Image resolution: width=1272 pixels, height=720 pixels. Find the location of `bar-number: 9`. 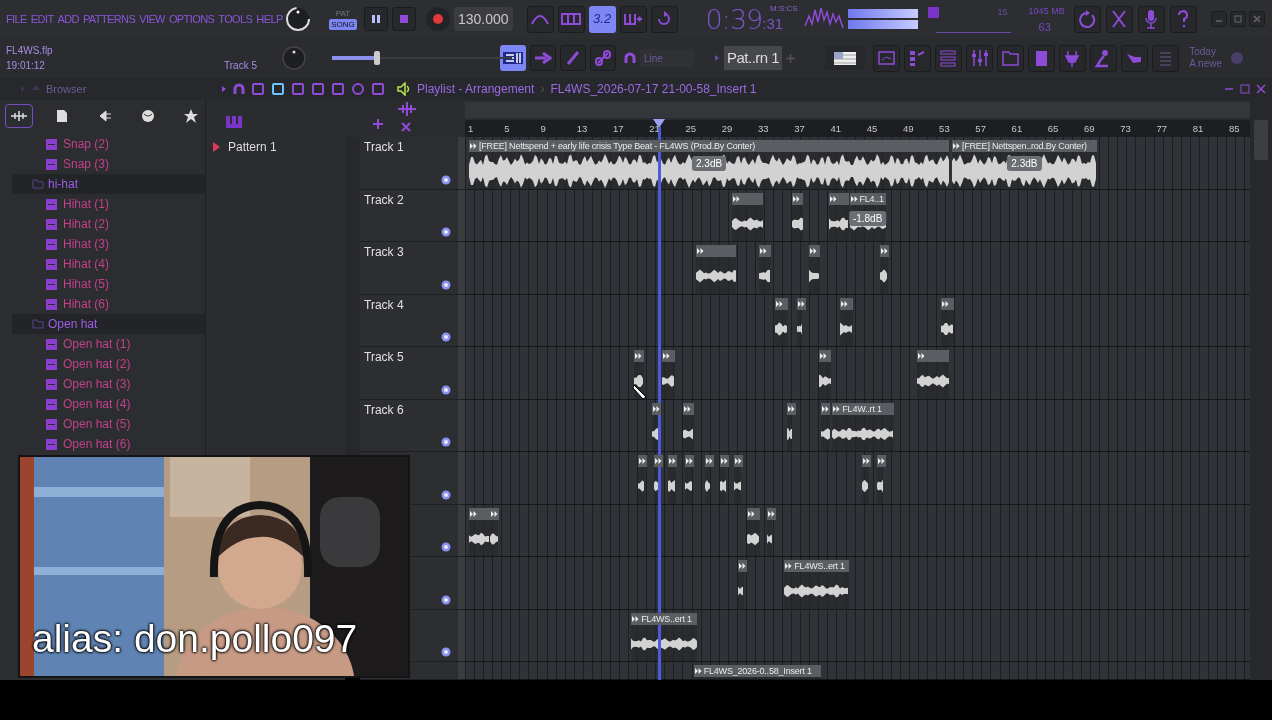

bar-number: 9 is located at coordinates (543, 129).